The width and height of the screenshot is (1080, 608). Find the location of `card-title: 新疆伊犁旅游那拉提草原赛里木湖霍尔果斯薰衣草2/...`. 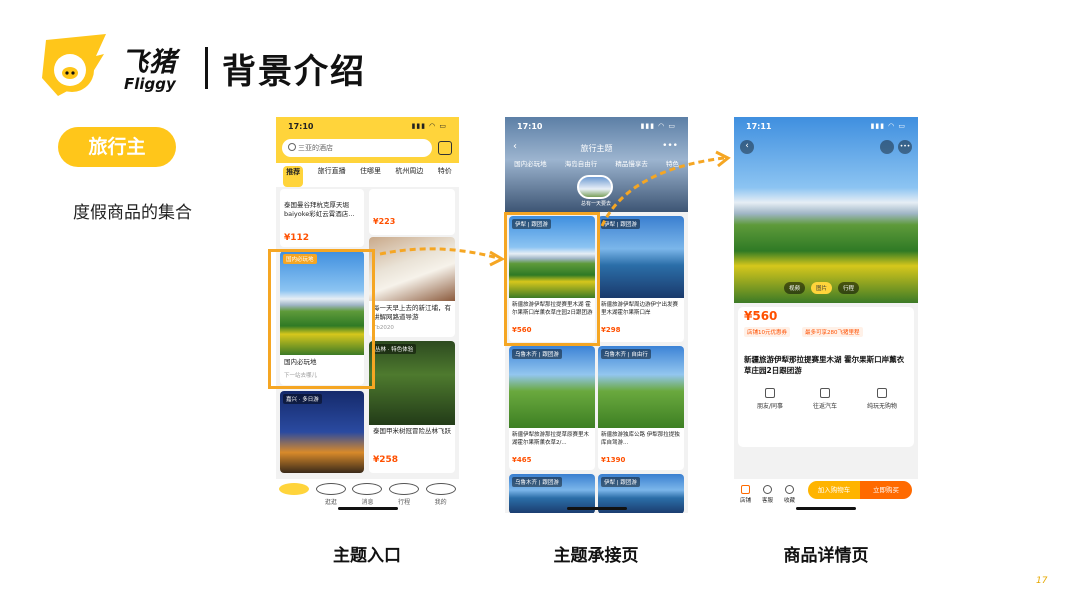

card-title: 新疆伊犁旅游那拉提草原赛里木湖霍尔果斯薰衣草2/... is located at coordinates (551, 439).